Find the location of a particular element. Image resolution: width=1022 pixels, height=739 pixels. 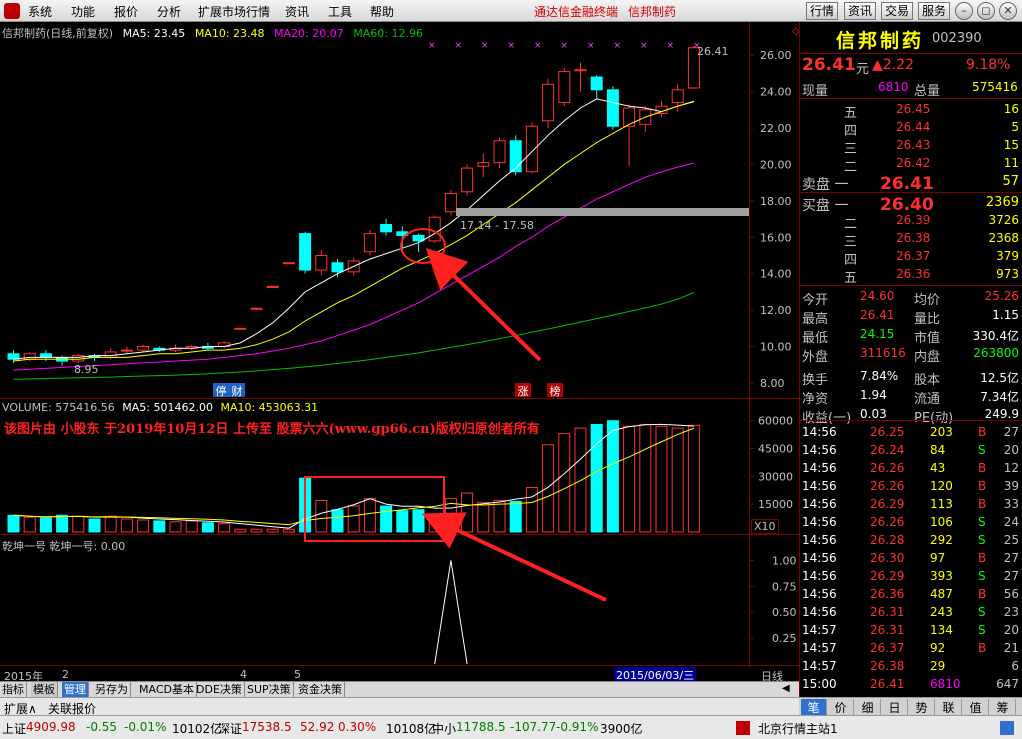

menu-quote: 报价 is located at coordinates (126, 11).